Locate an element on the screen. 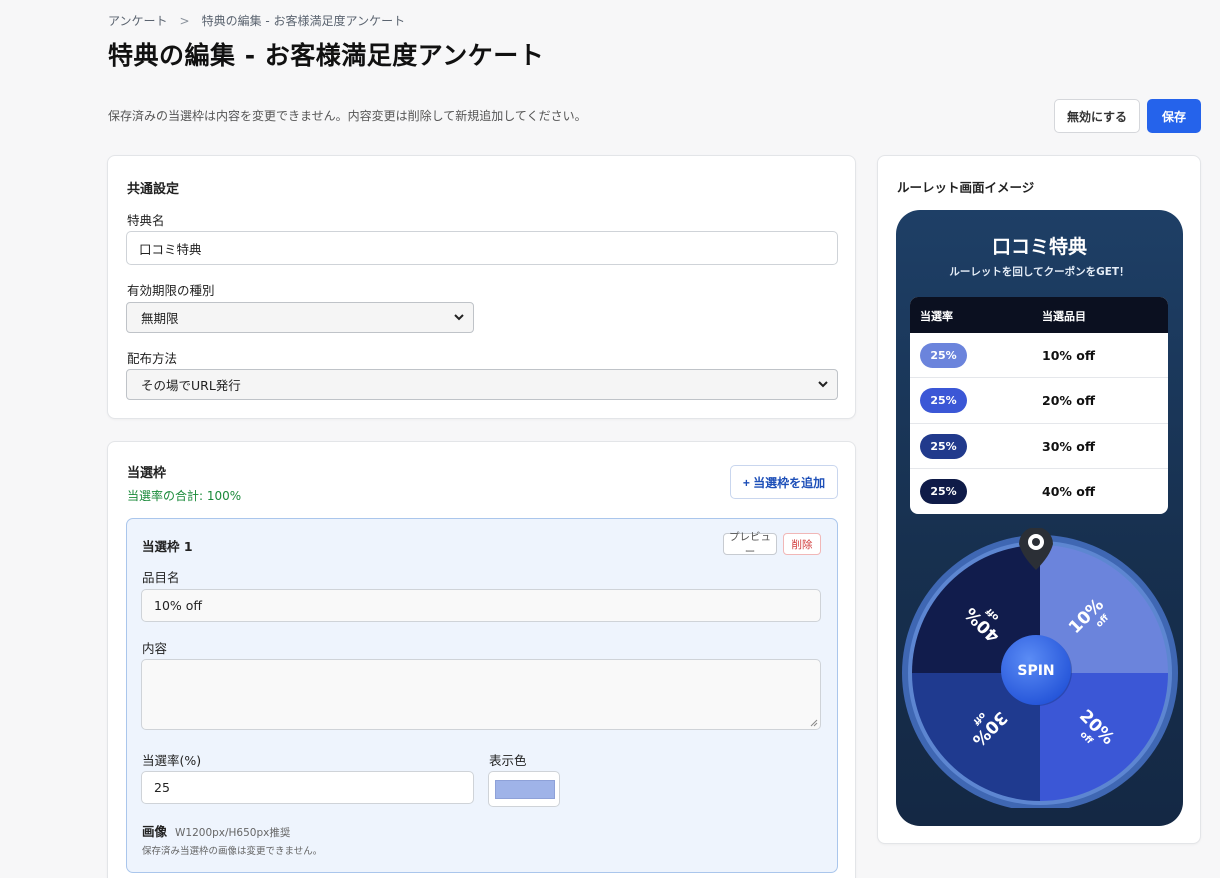 The width and height of the screenshot is (1220, 878). common-settings-title: 共通設定 is located at coordinates (153, 189).